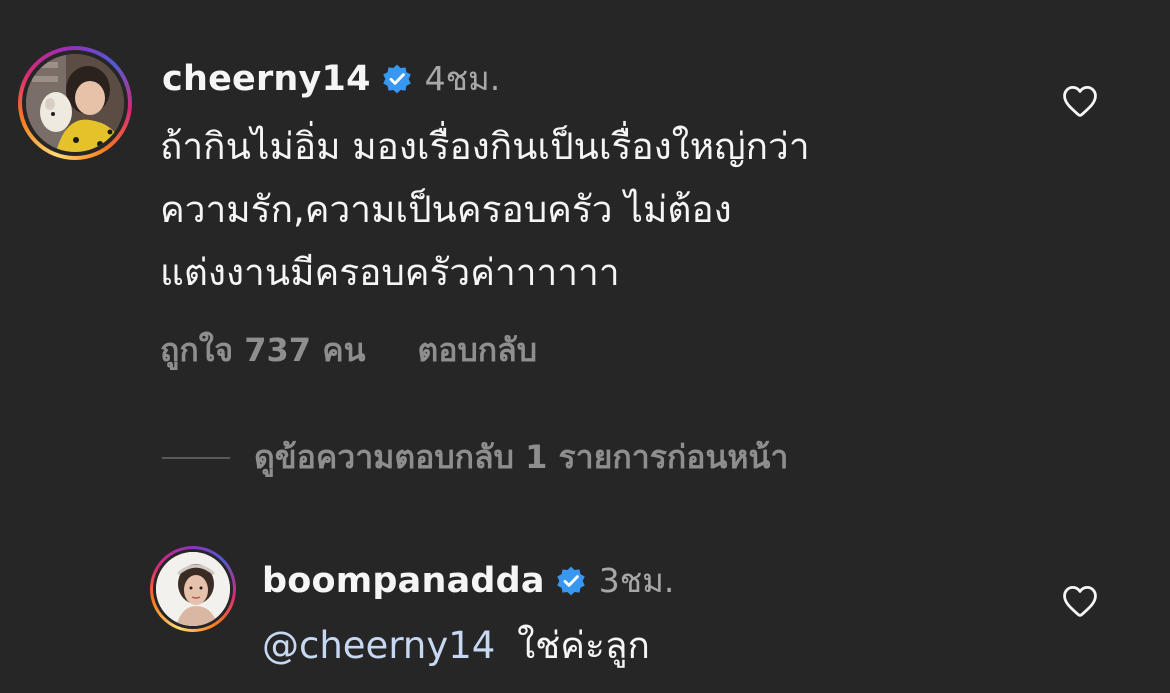 The image size is (1170, 693). Describe the element at coordinates (262, 350) in the screenshot. I see `likes-count: ถูกใจ 737 คน` at that location.